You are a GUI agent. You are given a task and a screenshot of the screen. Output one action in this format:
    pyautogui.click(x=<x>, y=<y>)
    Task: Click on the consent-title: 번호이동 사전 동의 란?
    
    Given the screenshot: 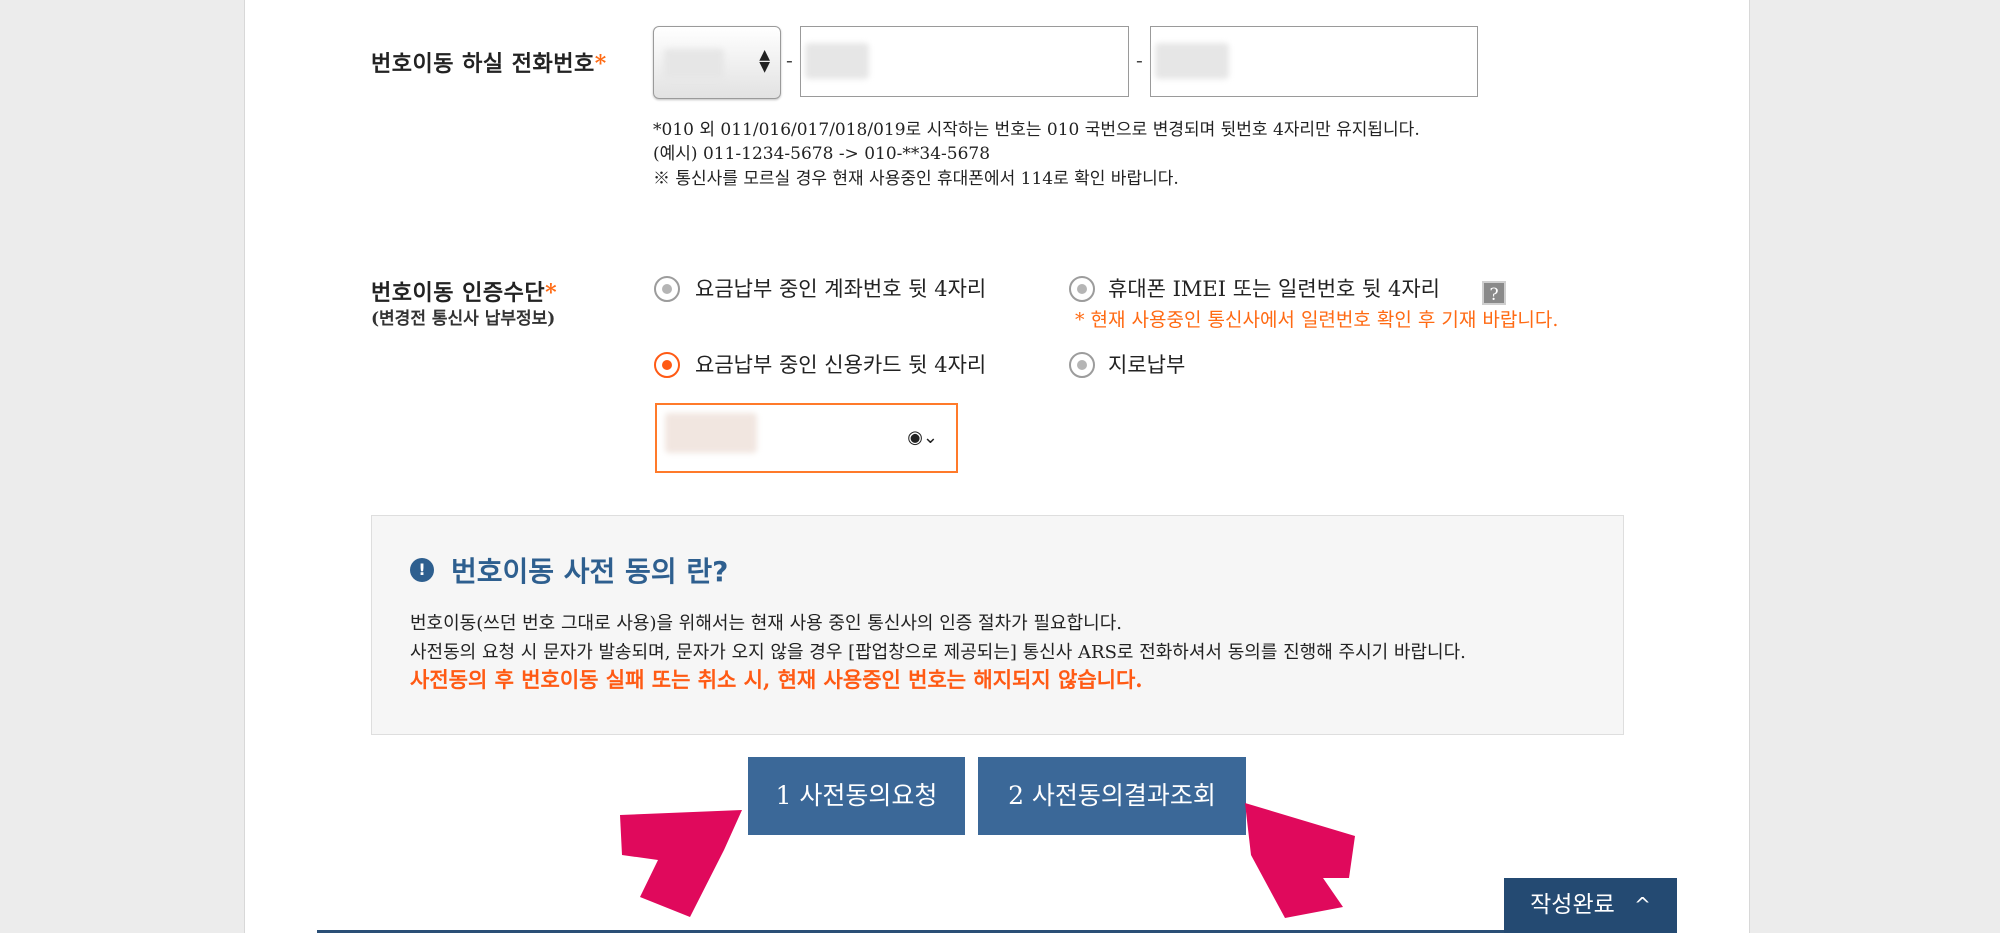 What is the action you would take?
    pyautogui.click(x=590, y=571)
    